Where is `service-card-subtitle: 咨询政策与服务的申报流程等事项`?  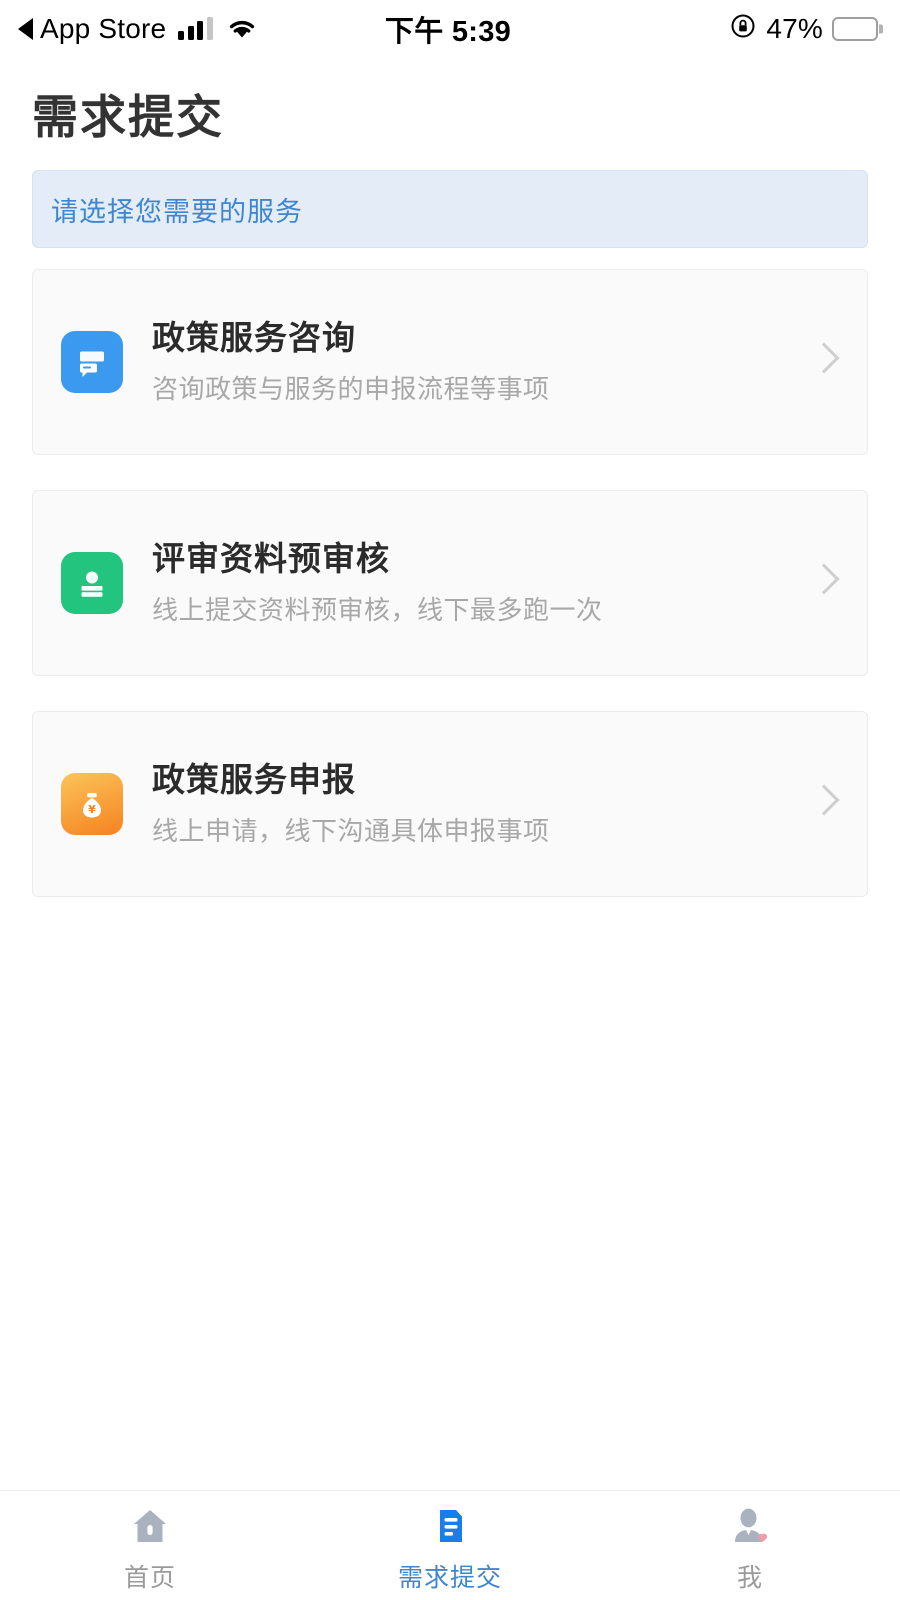 service-card-subtitle: 咨询政策与服务的申报流程等事项 is located at coordinates (351, 389).